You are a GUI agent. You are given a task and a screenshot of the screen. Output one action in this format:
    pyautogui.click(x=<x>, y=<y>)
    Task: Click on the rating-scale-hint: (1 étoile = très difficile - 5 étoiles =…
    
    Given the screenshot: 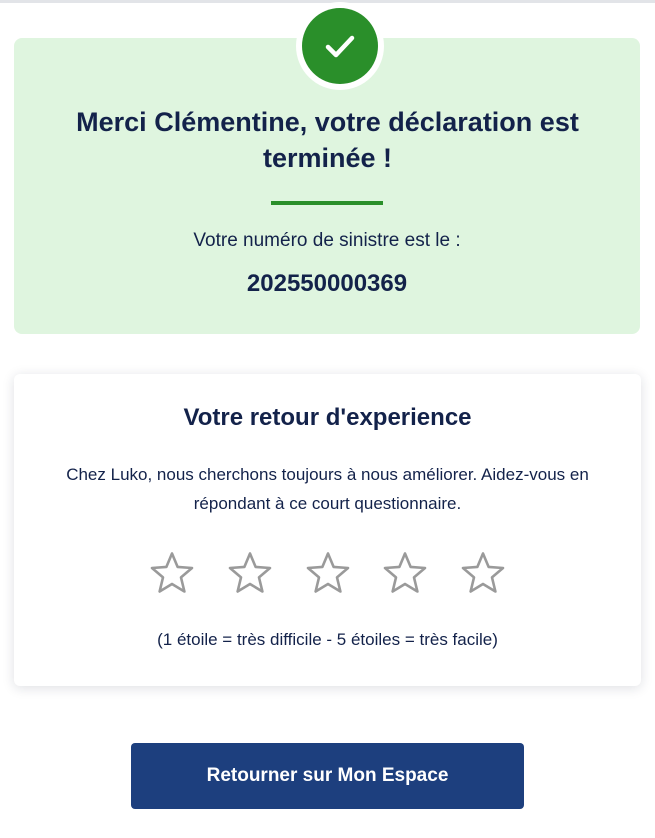 What is the action you would take?
    pyautogui.click(x=327, y=639)
    